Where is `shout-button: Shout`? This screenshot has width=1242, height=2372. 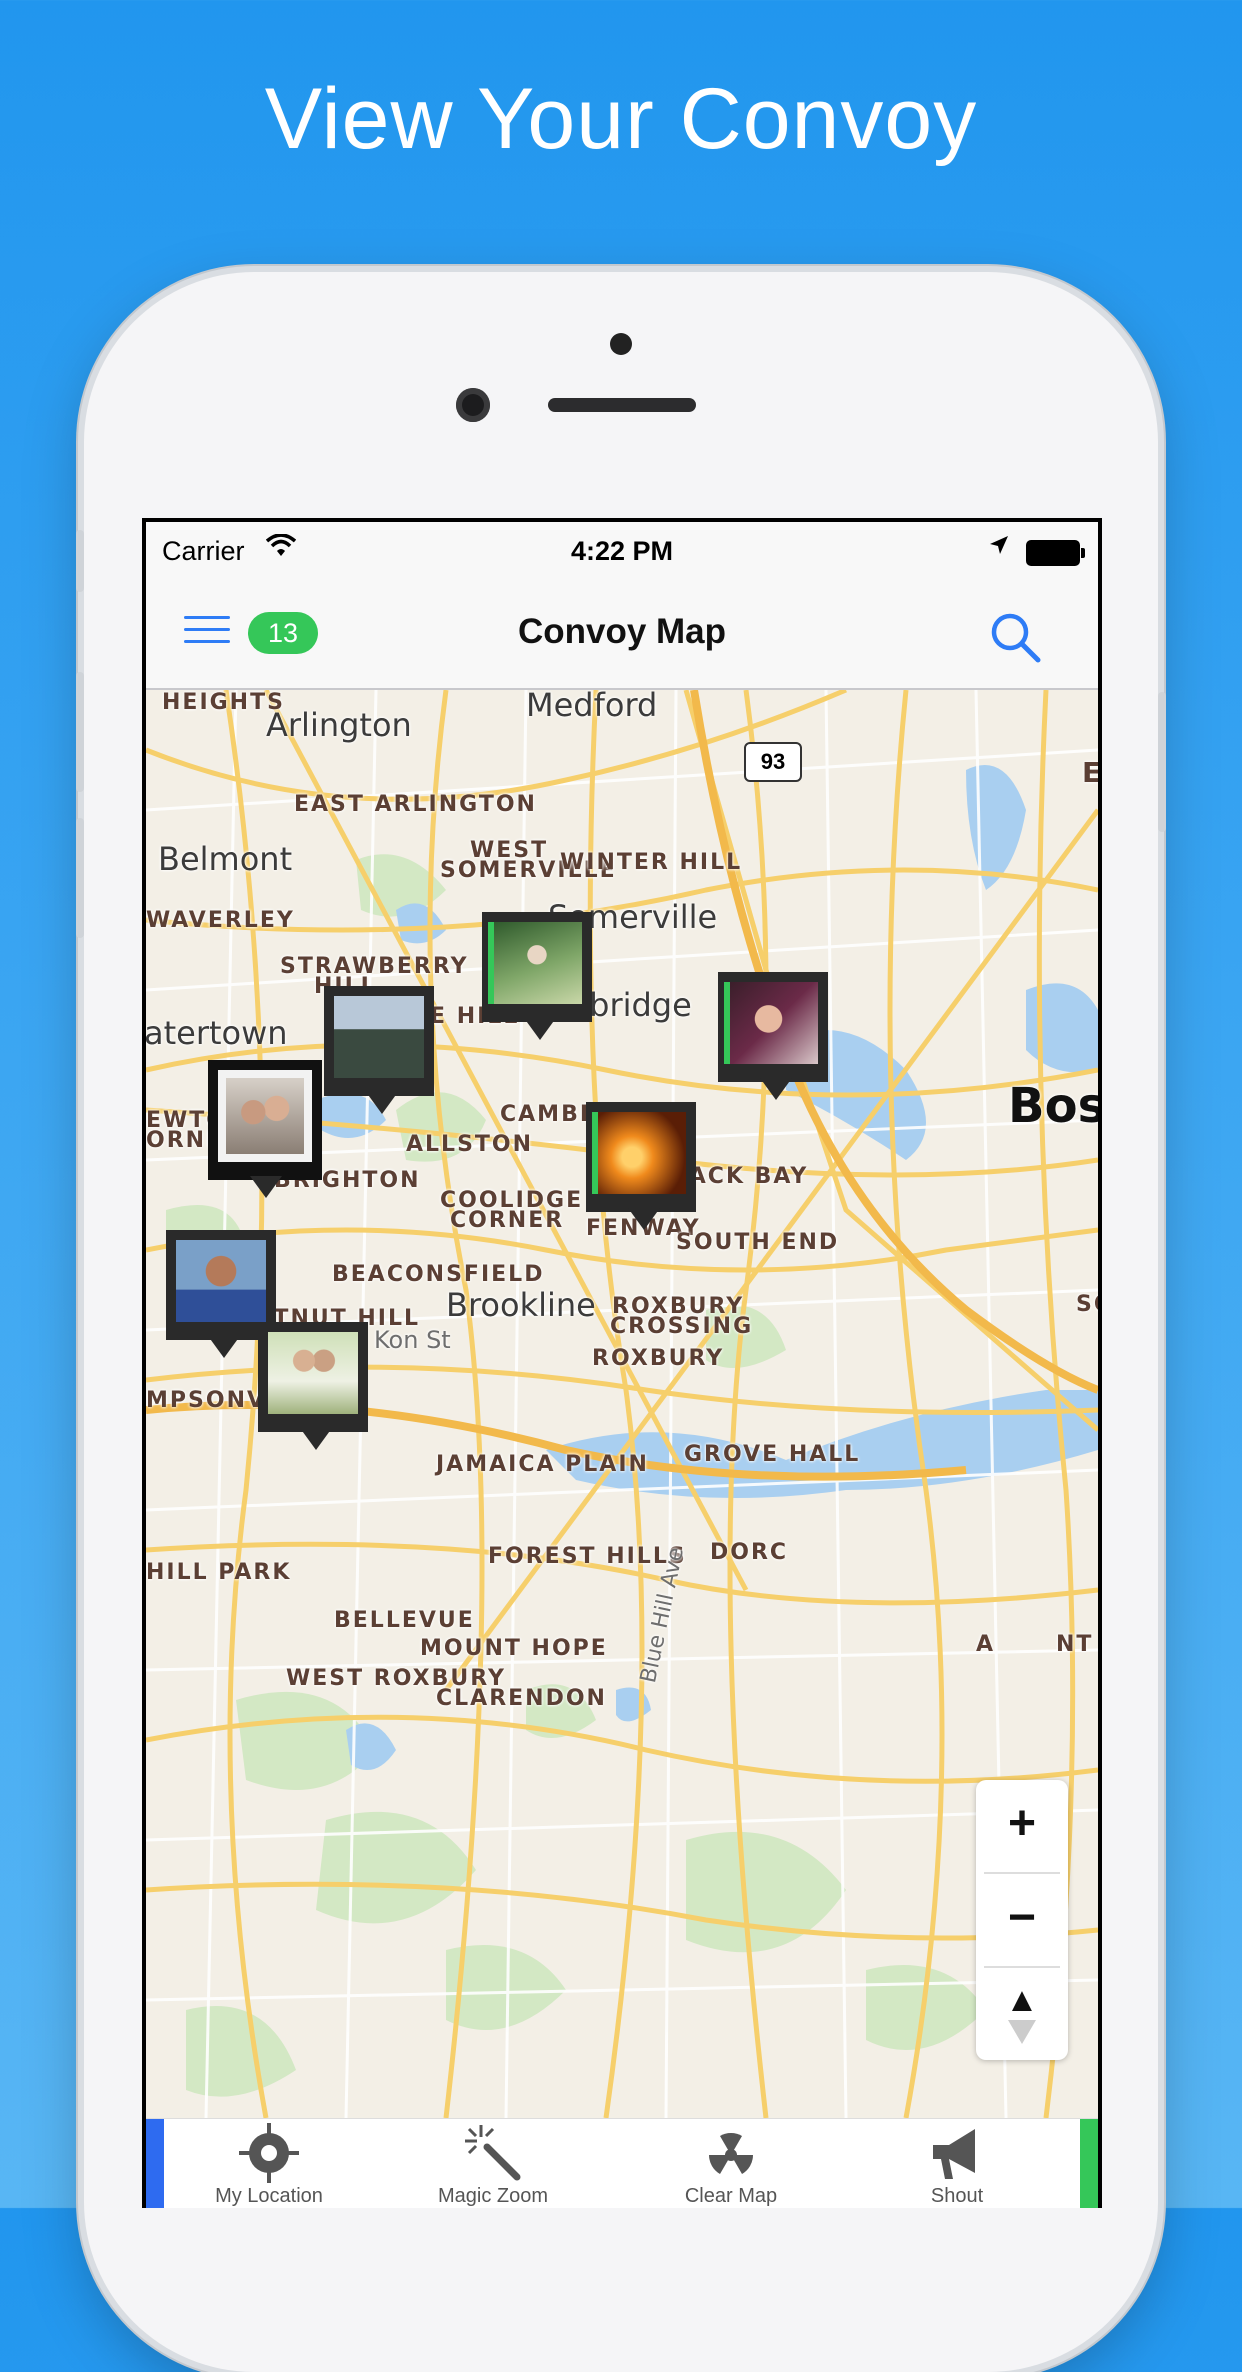 shout-button: Shout is located at coordinates (957, 2166).